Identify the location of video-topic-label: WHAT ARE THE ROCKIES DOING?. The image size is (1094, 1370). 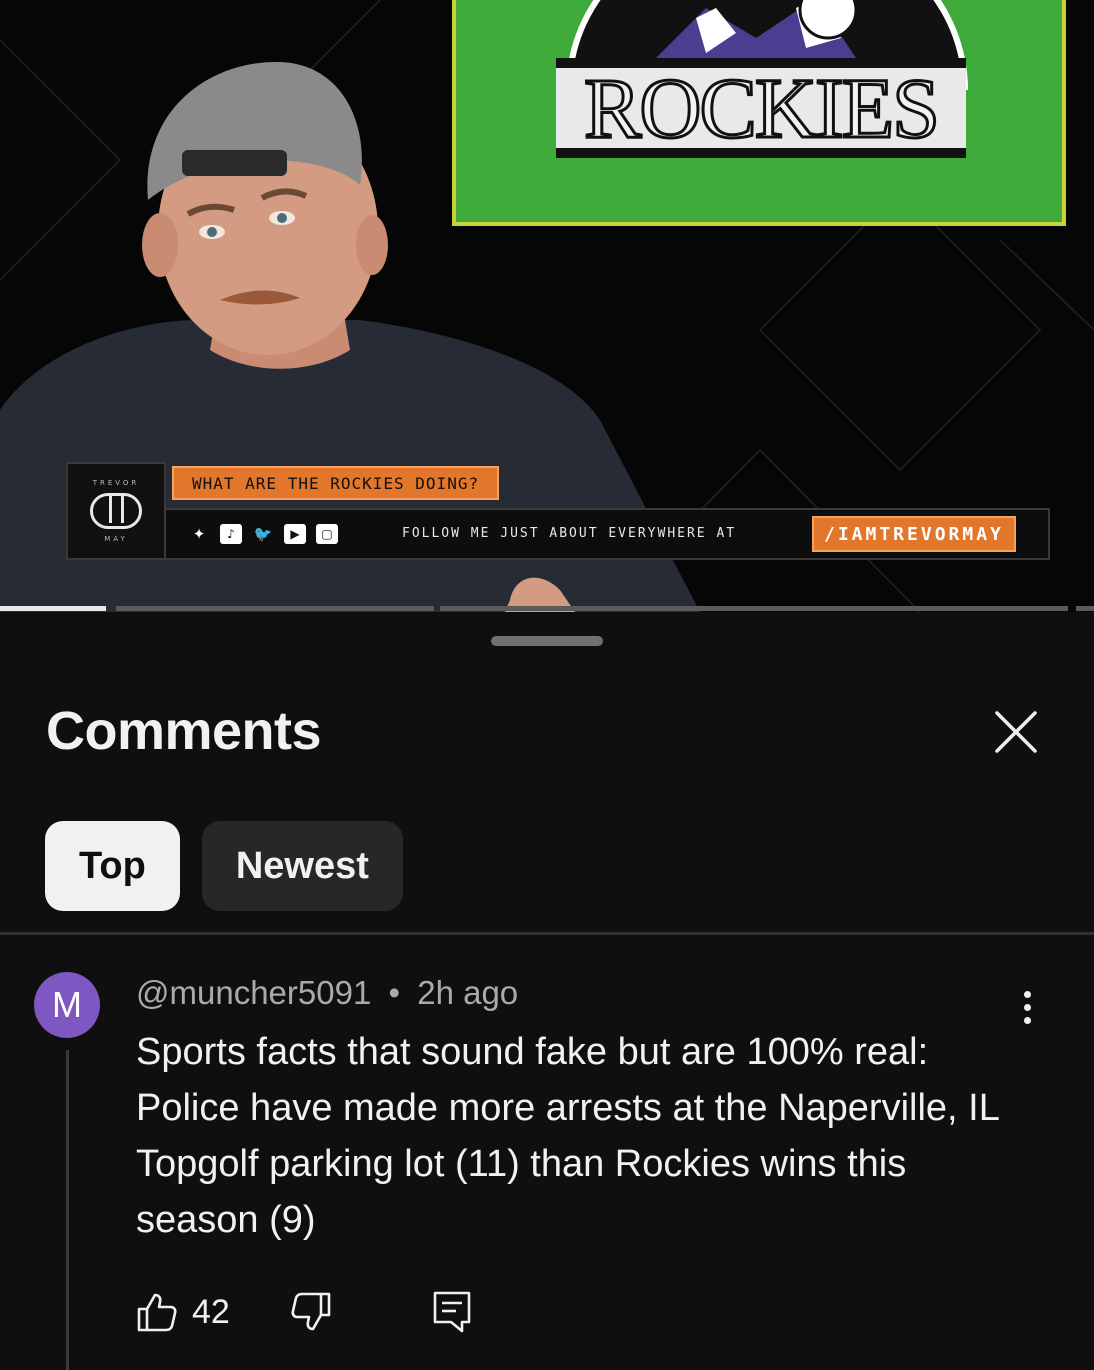
(336, 483).